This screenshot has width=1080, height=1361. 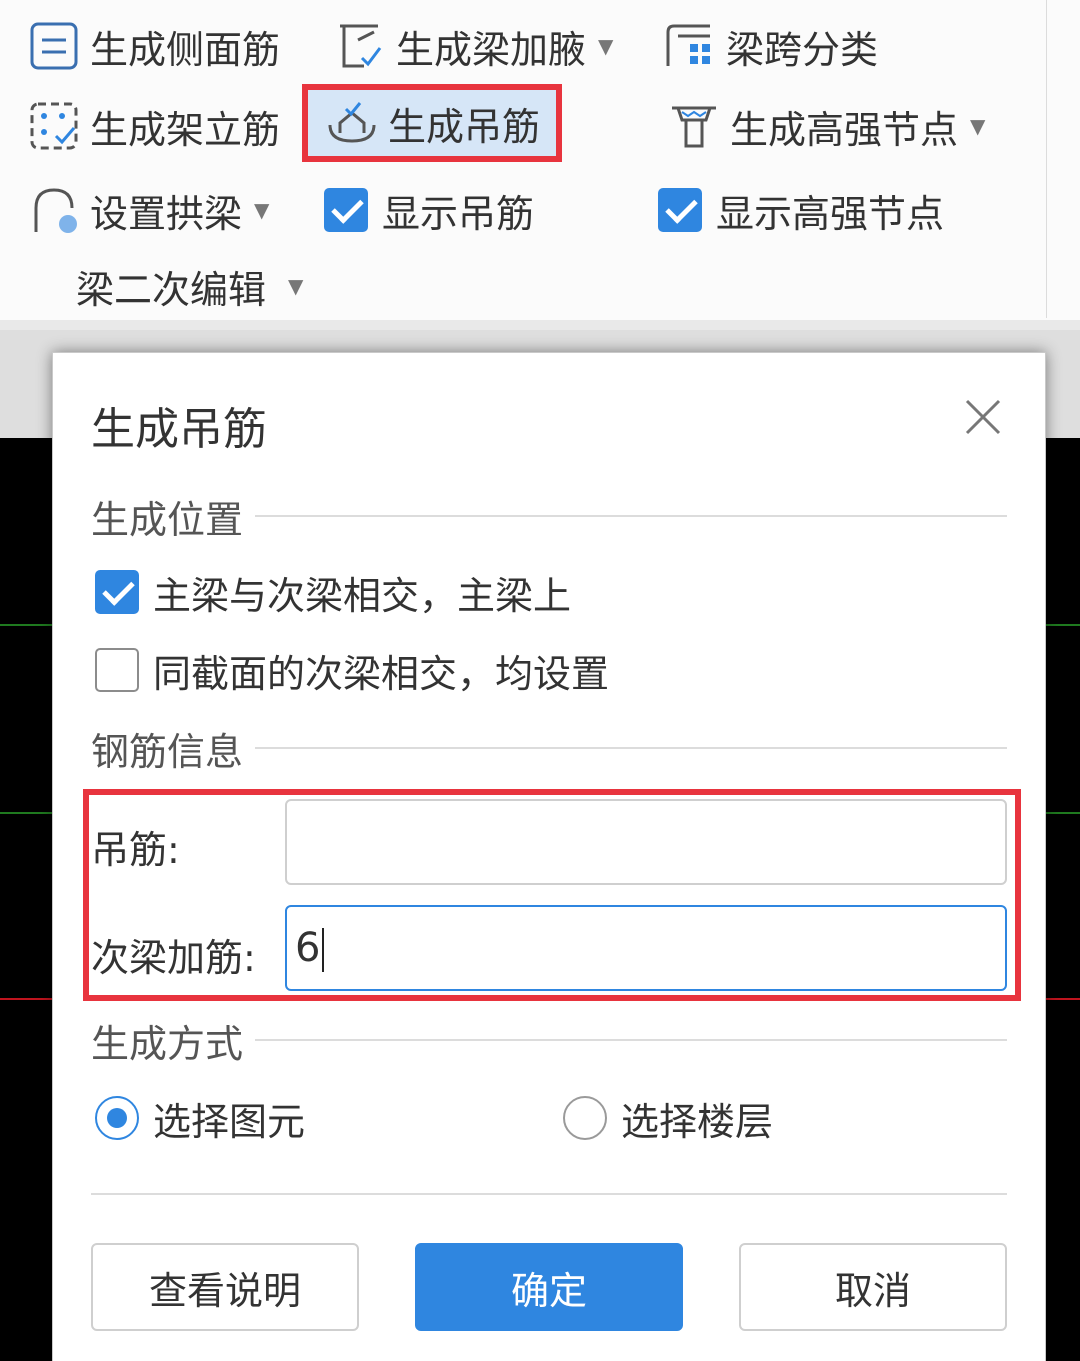 I want to click on main-beam-checkbox, so click(x=117, y=592).